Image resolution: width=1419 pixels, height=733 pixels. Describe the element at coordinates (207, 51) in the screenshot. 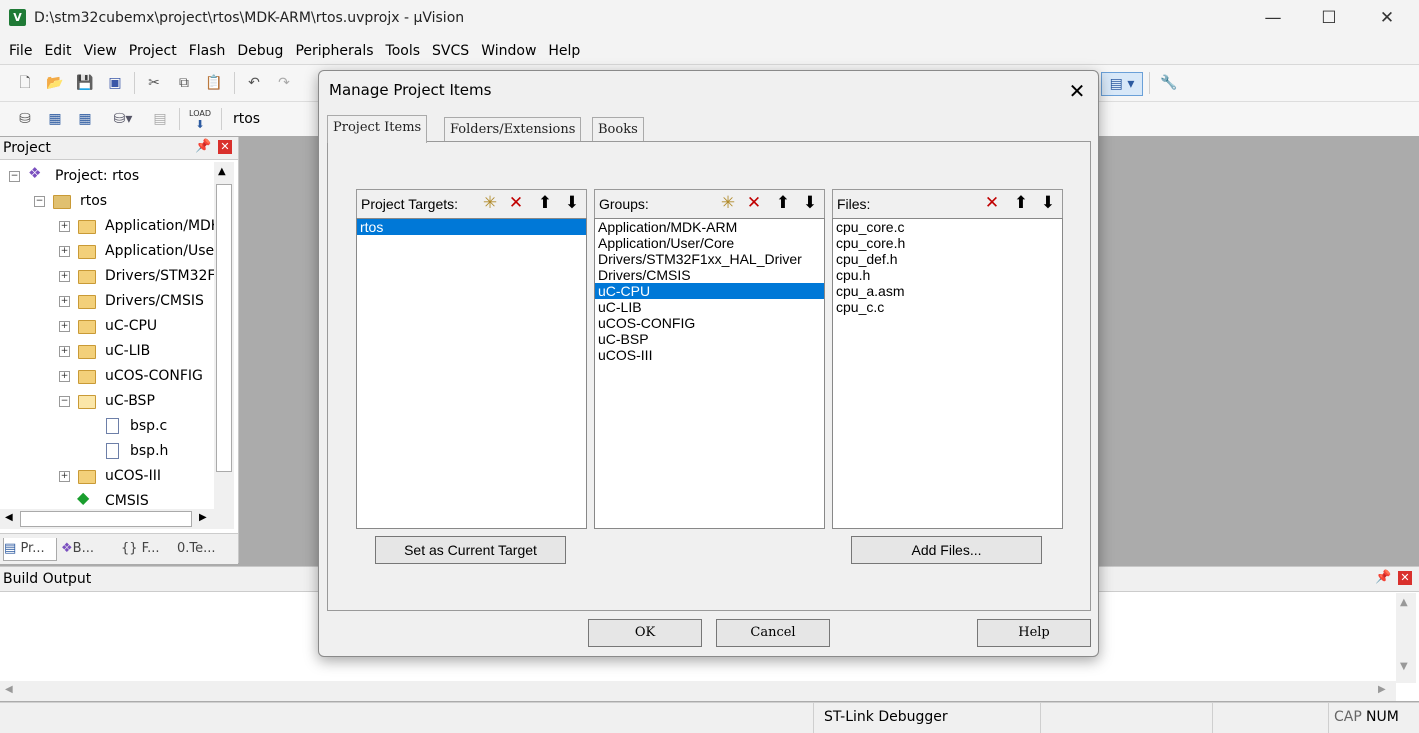

I see `menu-flash: Flash` at that location.